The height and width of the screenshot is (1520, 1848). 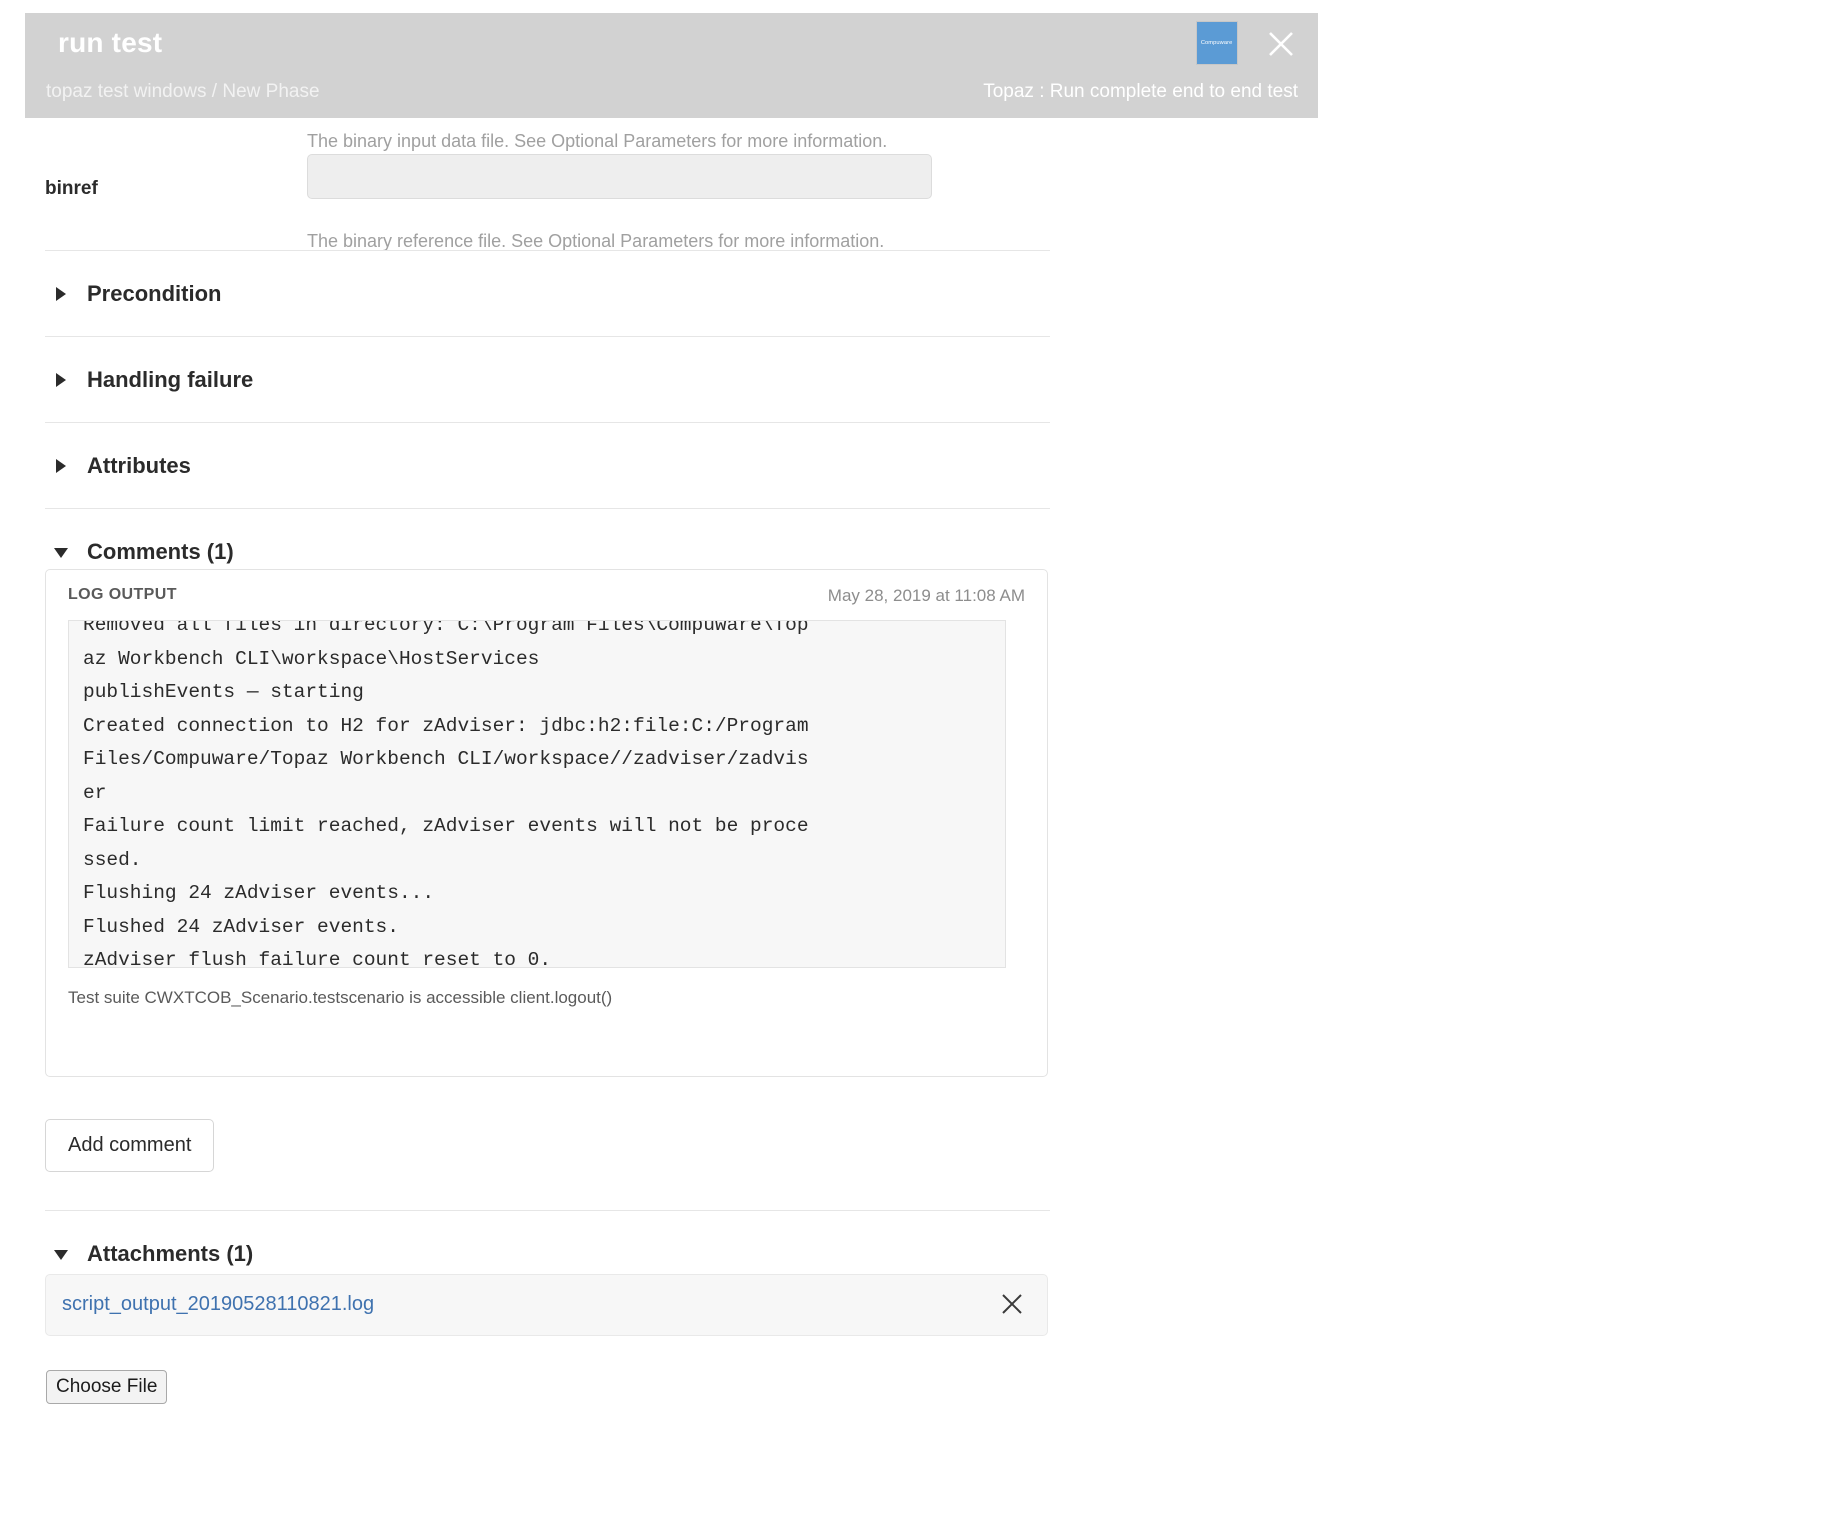 I want to click on comment-timestamp: May 28, 2019 at 11:08 AM, so click(x=926, y=595).